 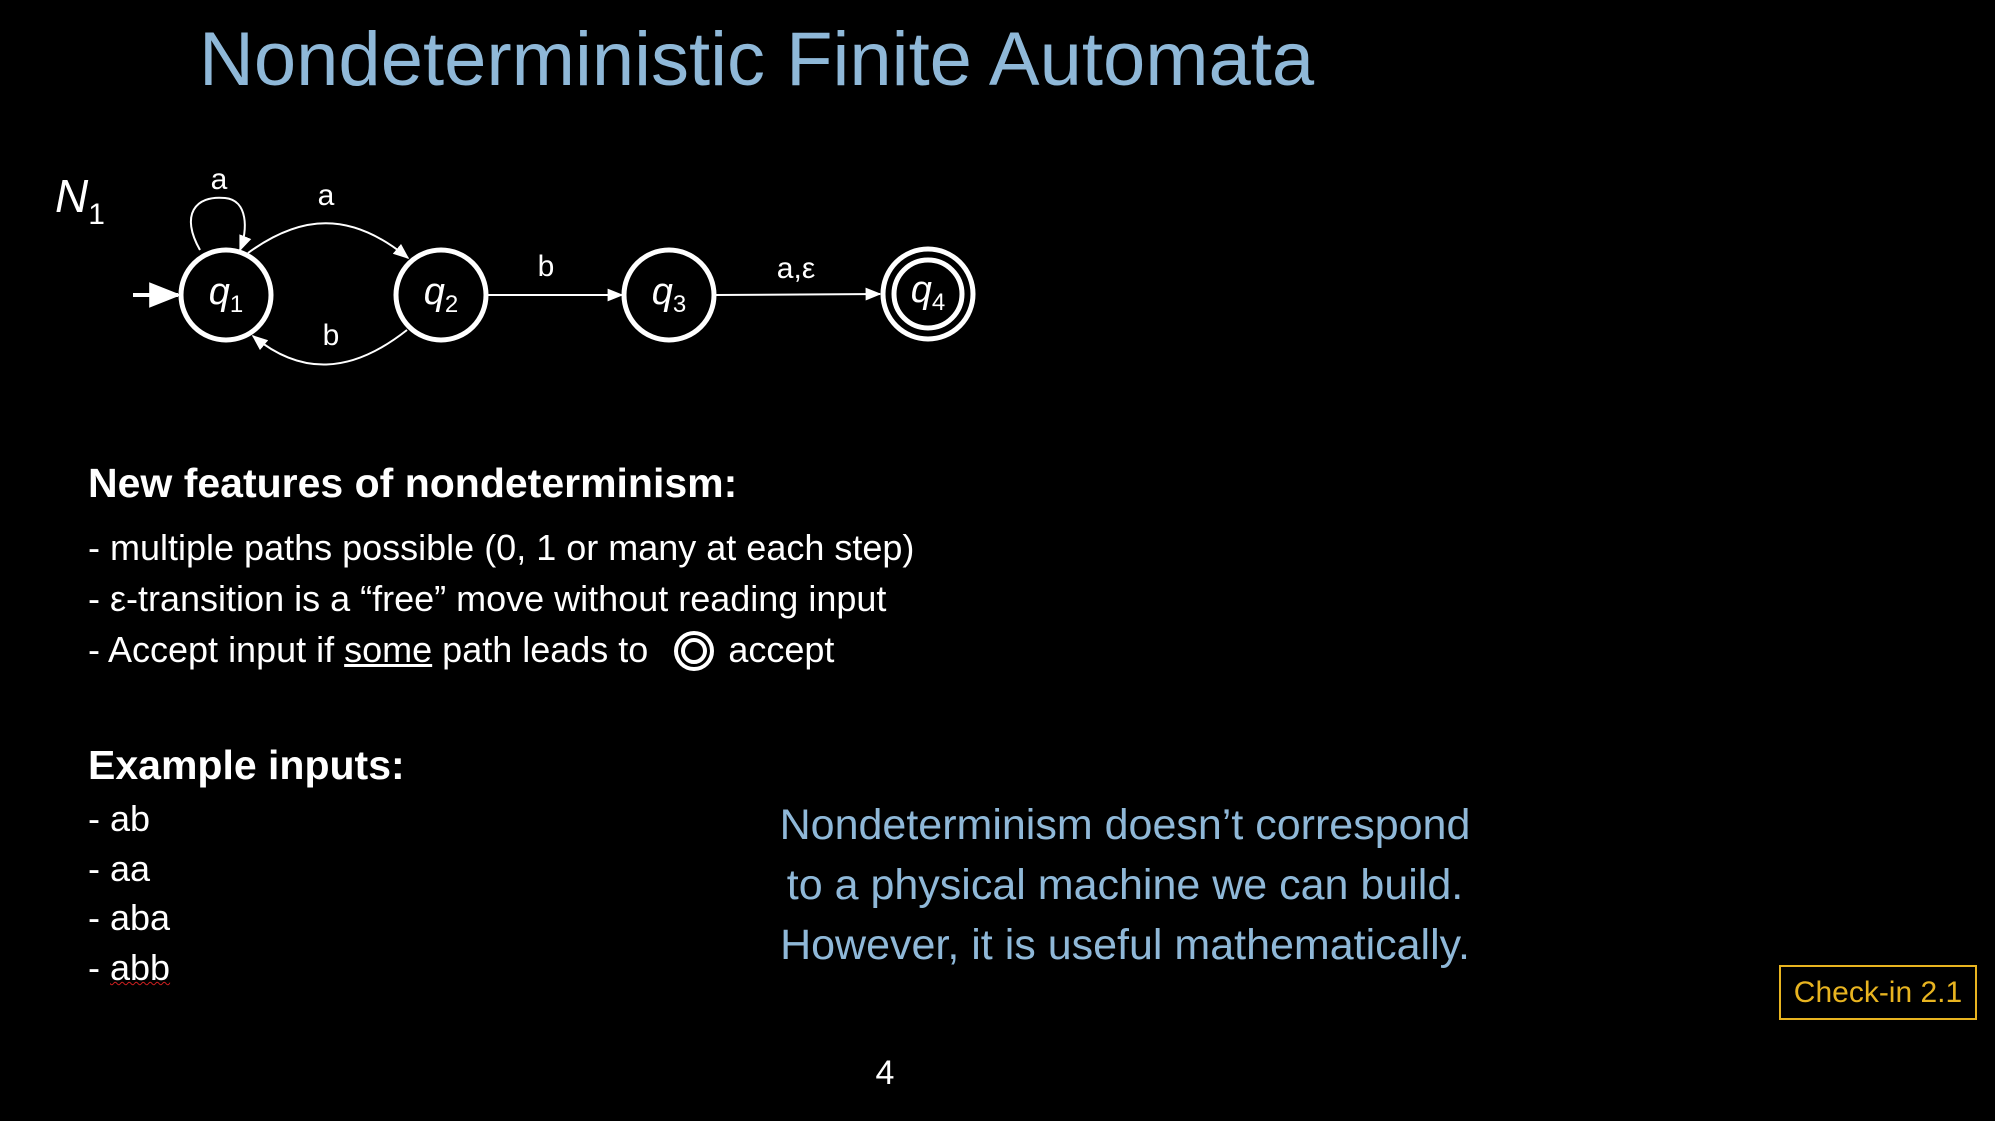 What do you see at coordinates (99, 967) in the screenshot?
I see `example-item-4-prefix: -` at bounding box center [99, 967].